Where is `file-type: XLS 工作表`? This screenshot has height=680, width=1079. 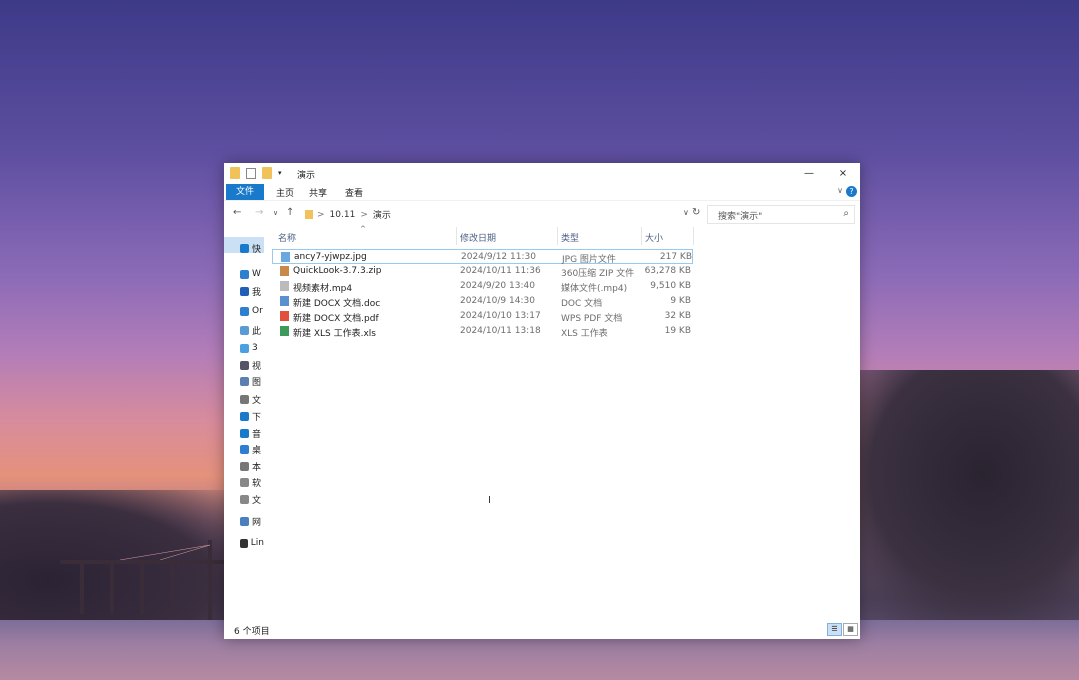
file-type: XLS 工作表 is located at coordinates (584, 334).